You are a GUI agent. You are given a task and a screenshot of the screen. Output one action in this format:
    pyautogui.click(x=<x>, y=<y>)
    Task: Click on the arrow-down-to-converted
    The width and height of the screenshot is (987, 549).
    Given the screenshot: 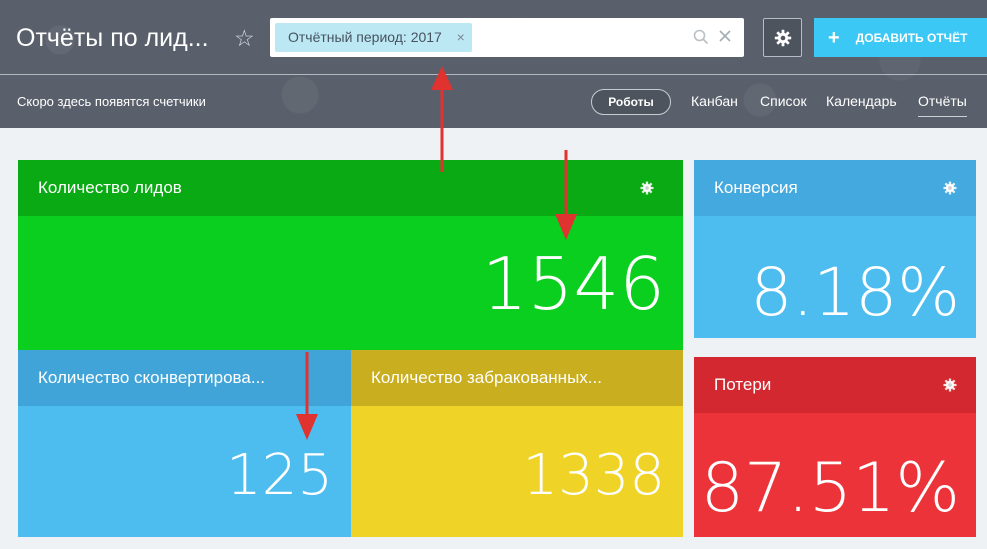 What is the action you would take?
    pyautogui.click(x=307, y=396)
    